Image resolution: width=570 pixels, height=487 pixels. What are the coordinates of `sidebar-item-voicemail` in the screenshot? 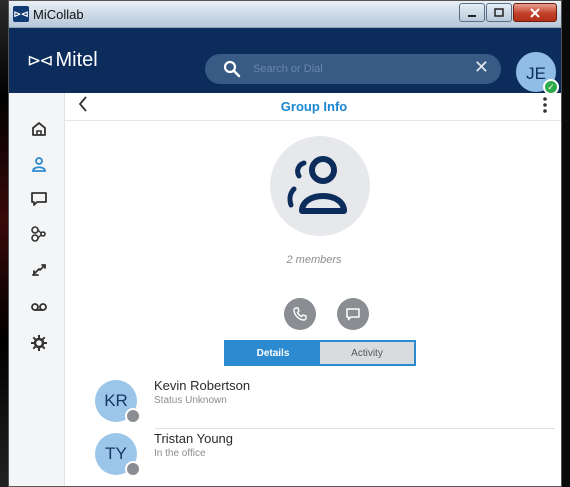 It's located at (39, 307).